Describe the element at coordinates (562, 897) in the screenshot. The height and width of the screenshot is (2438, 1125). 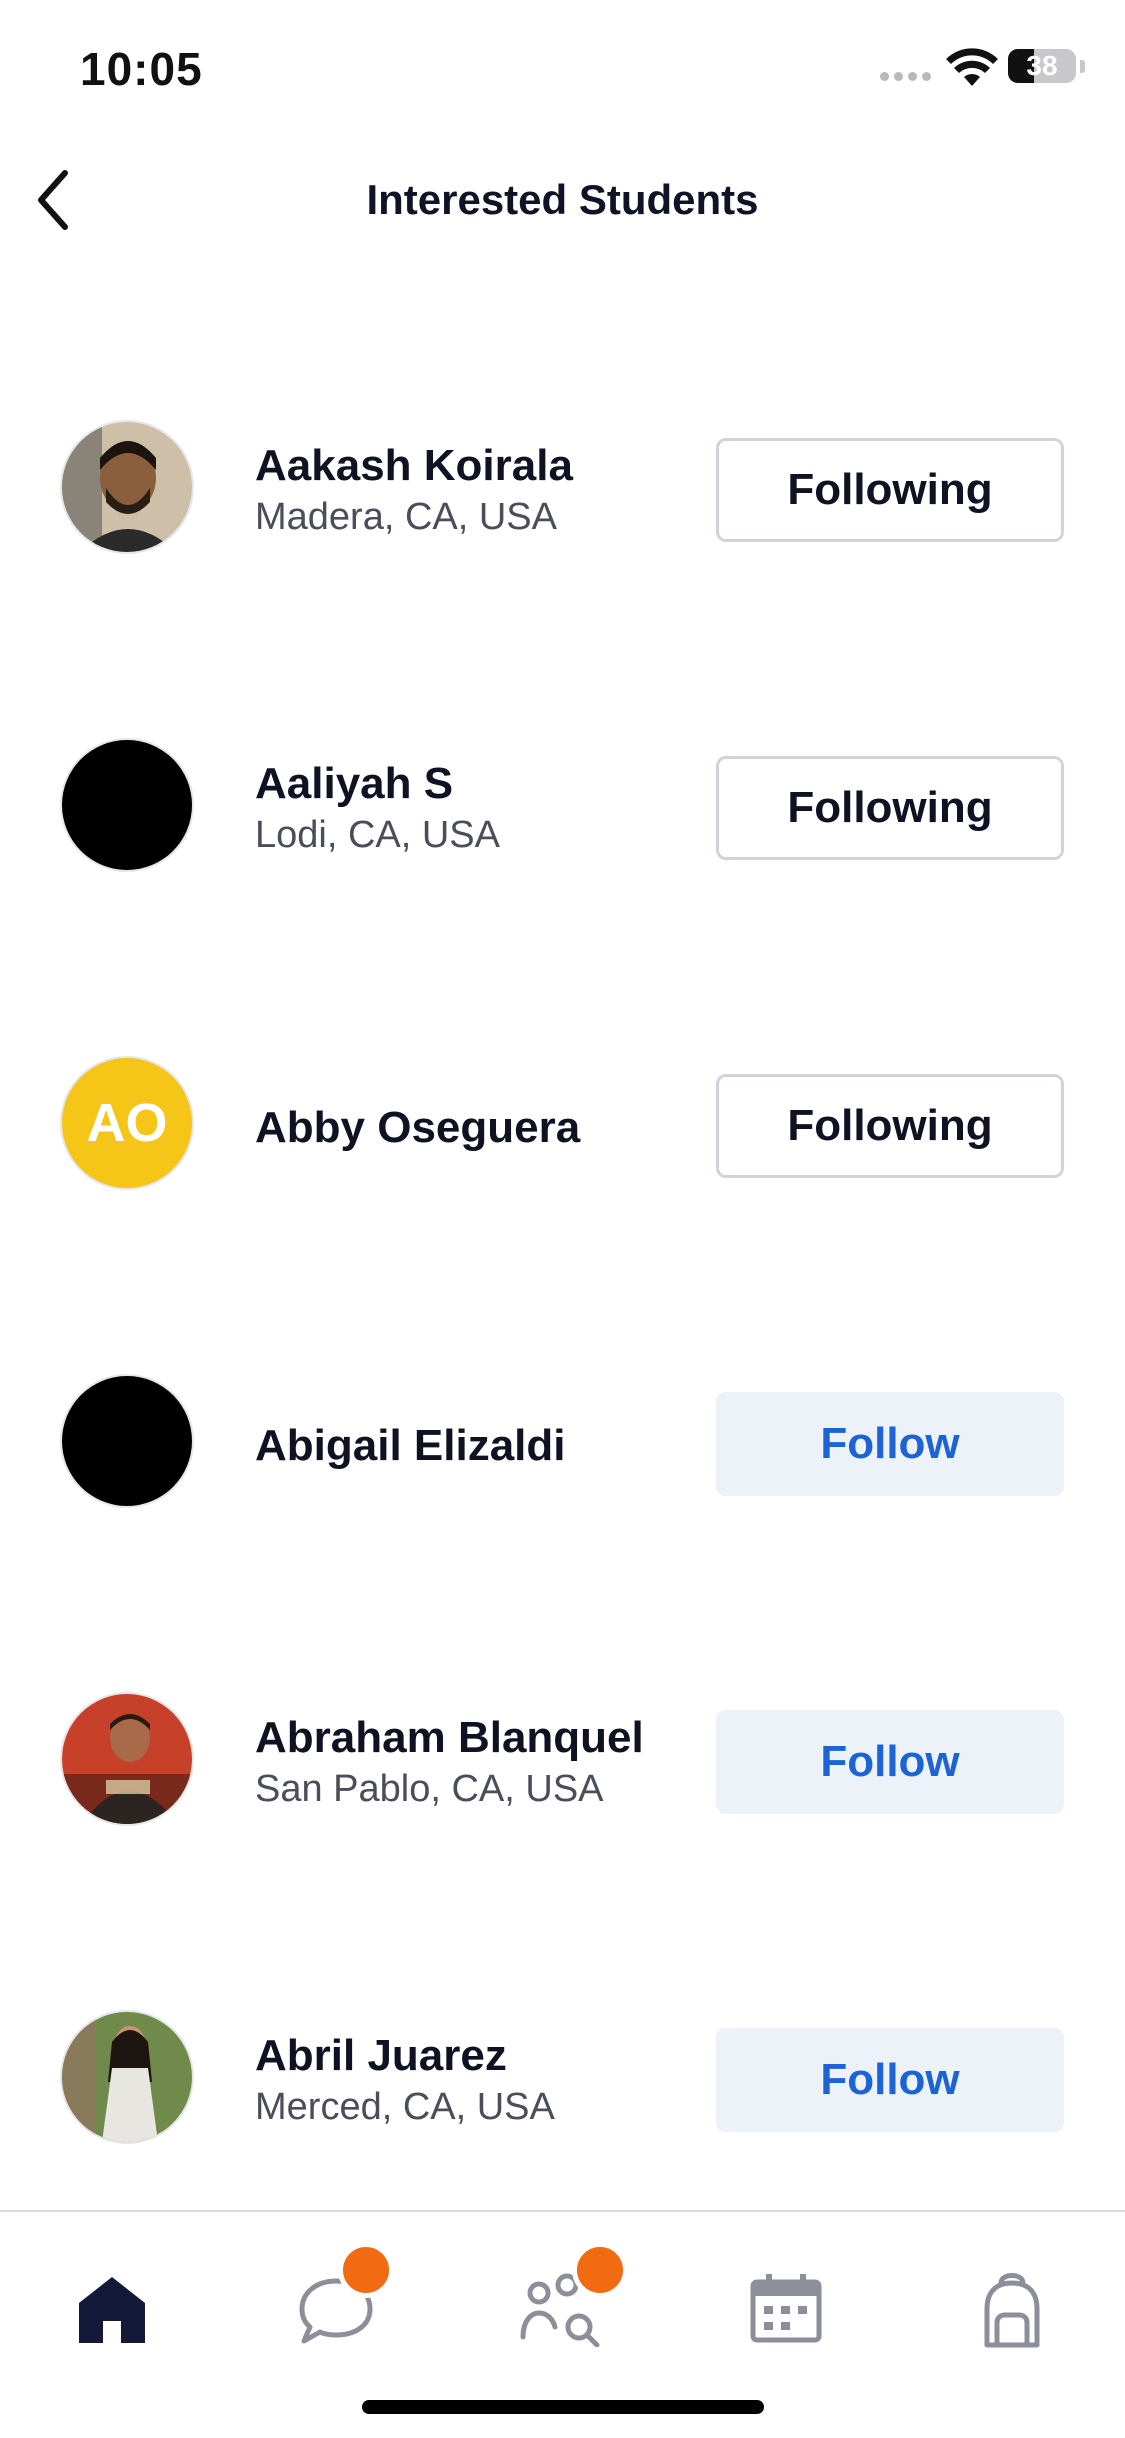
I see `student-row: Aaliyah S Lodi, CA, USA Following` at that location.